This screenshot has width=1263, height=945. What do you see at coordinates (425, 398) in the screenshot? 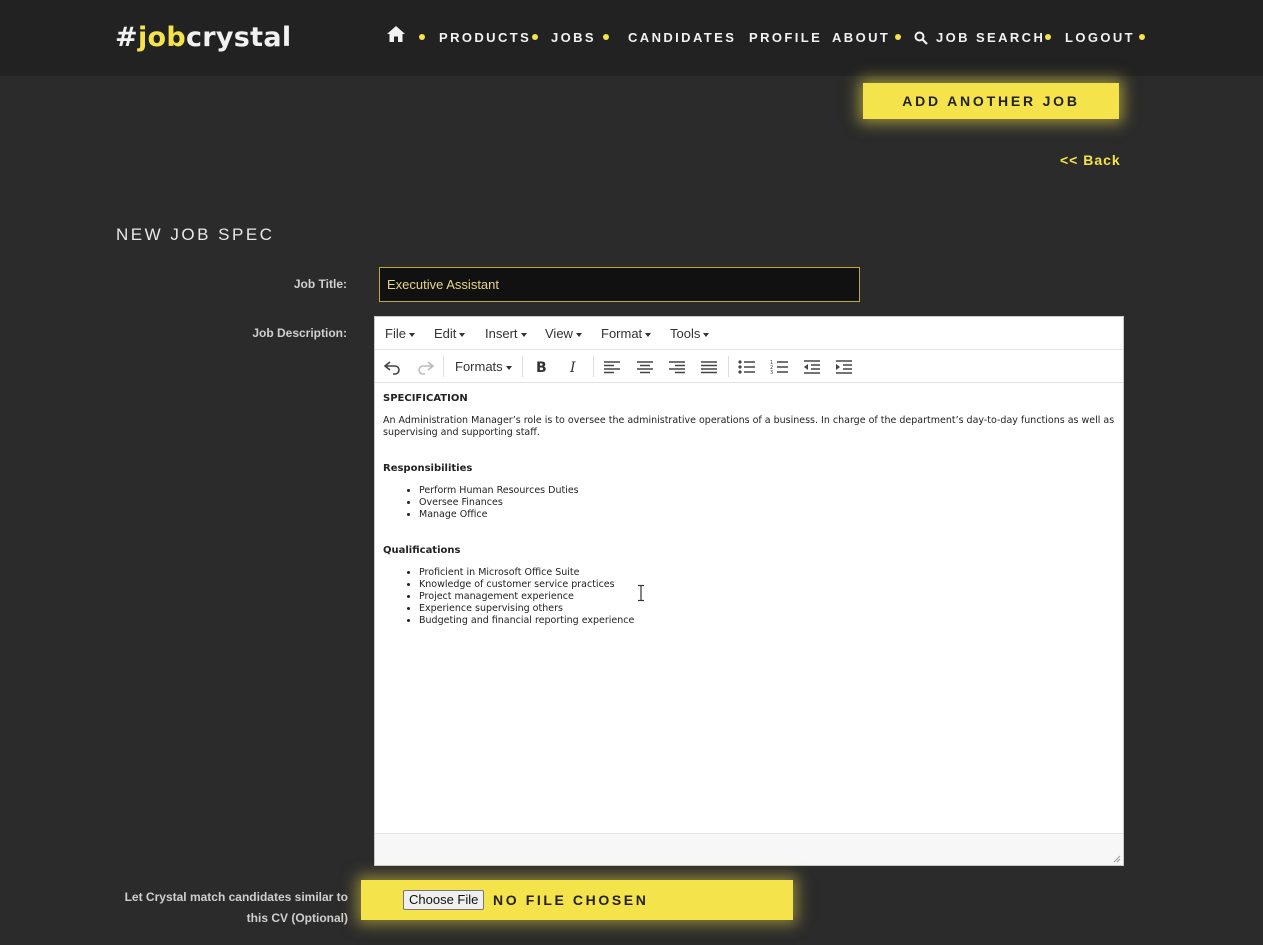
I see `spec-heading: SPECIFICATION` at bounding box center [425, 398].